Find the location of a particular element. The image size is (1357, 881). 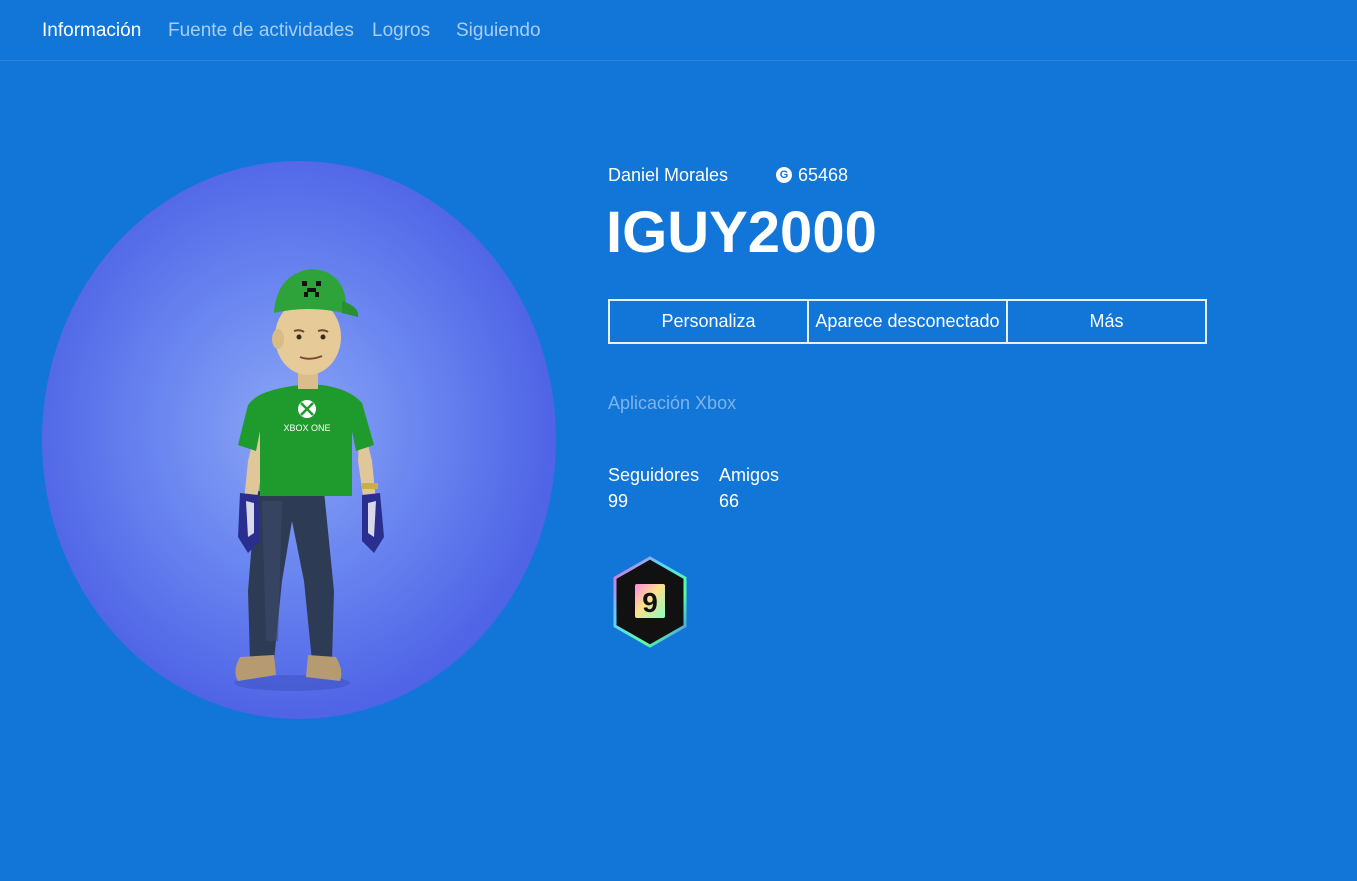

gamerscore: G 65468 is located at coordinates (812, 175).